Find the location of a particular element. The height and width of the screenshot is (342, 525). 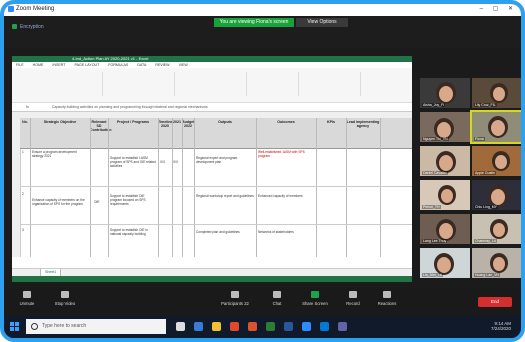

file-explorer-icon is located at coordinates (216, 326).